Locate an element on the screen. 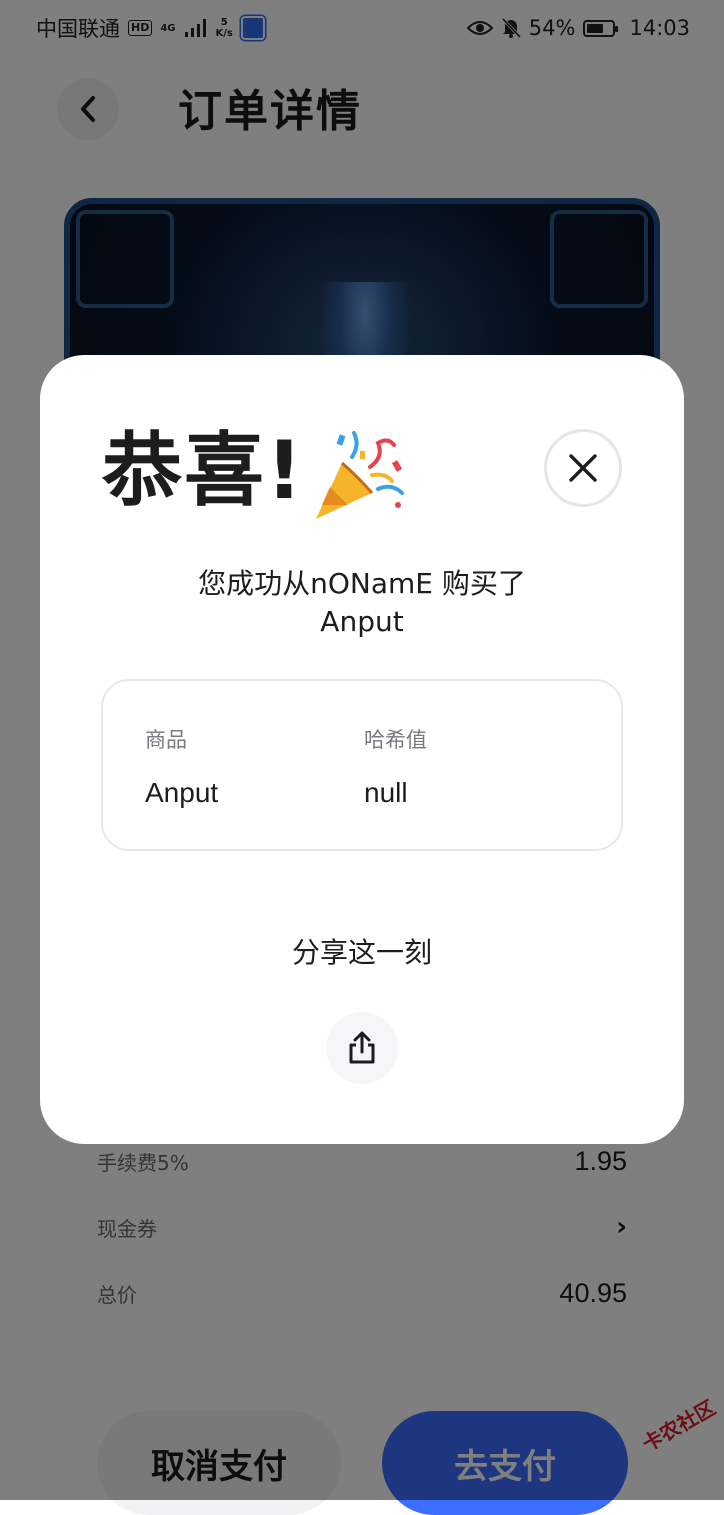  close-icon is located at coordinates (583, 468).